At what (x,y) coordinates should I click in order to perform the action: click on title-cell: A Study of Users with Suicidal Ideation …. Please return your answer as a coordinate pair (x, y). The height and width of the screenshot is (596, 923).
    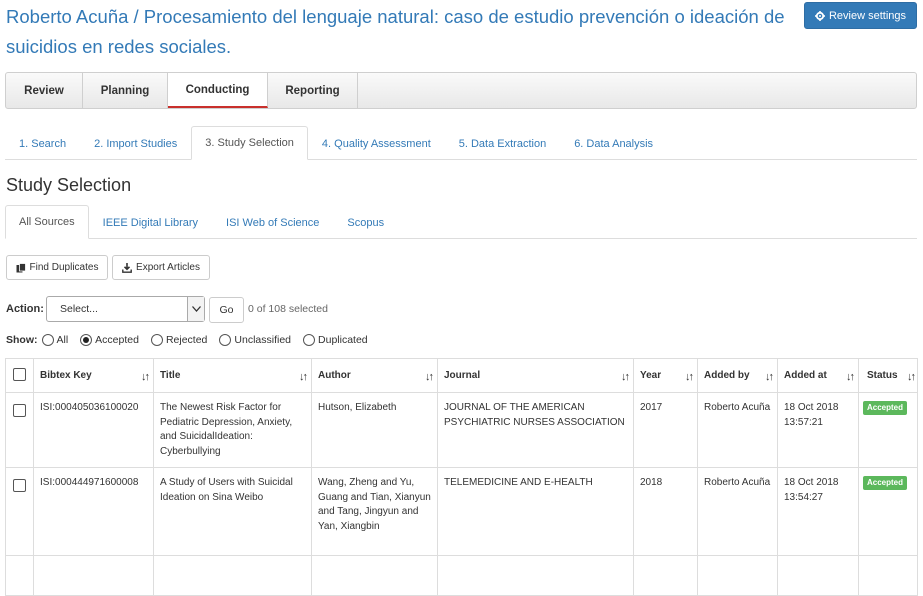
    Looking at the image, I should click on (232, 511).